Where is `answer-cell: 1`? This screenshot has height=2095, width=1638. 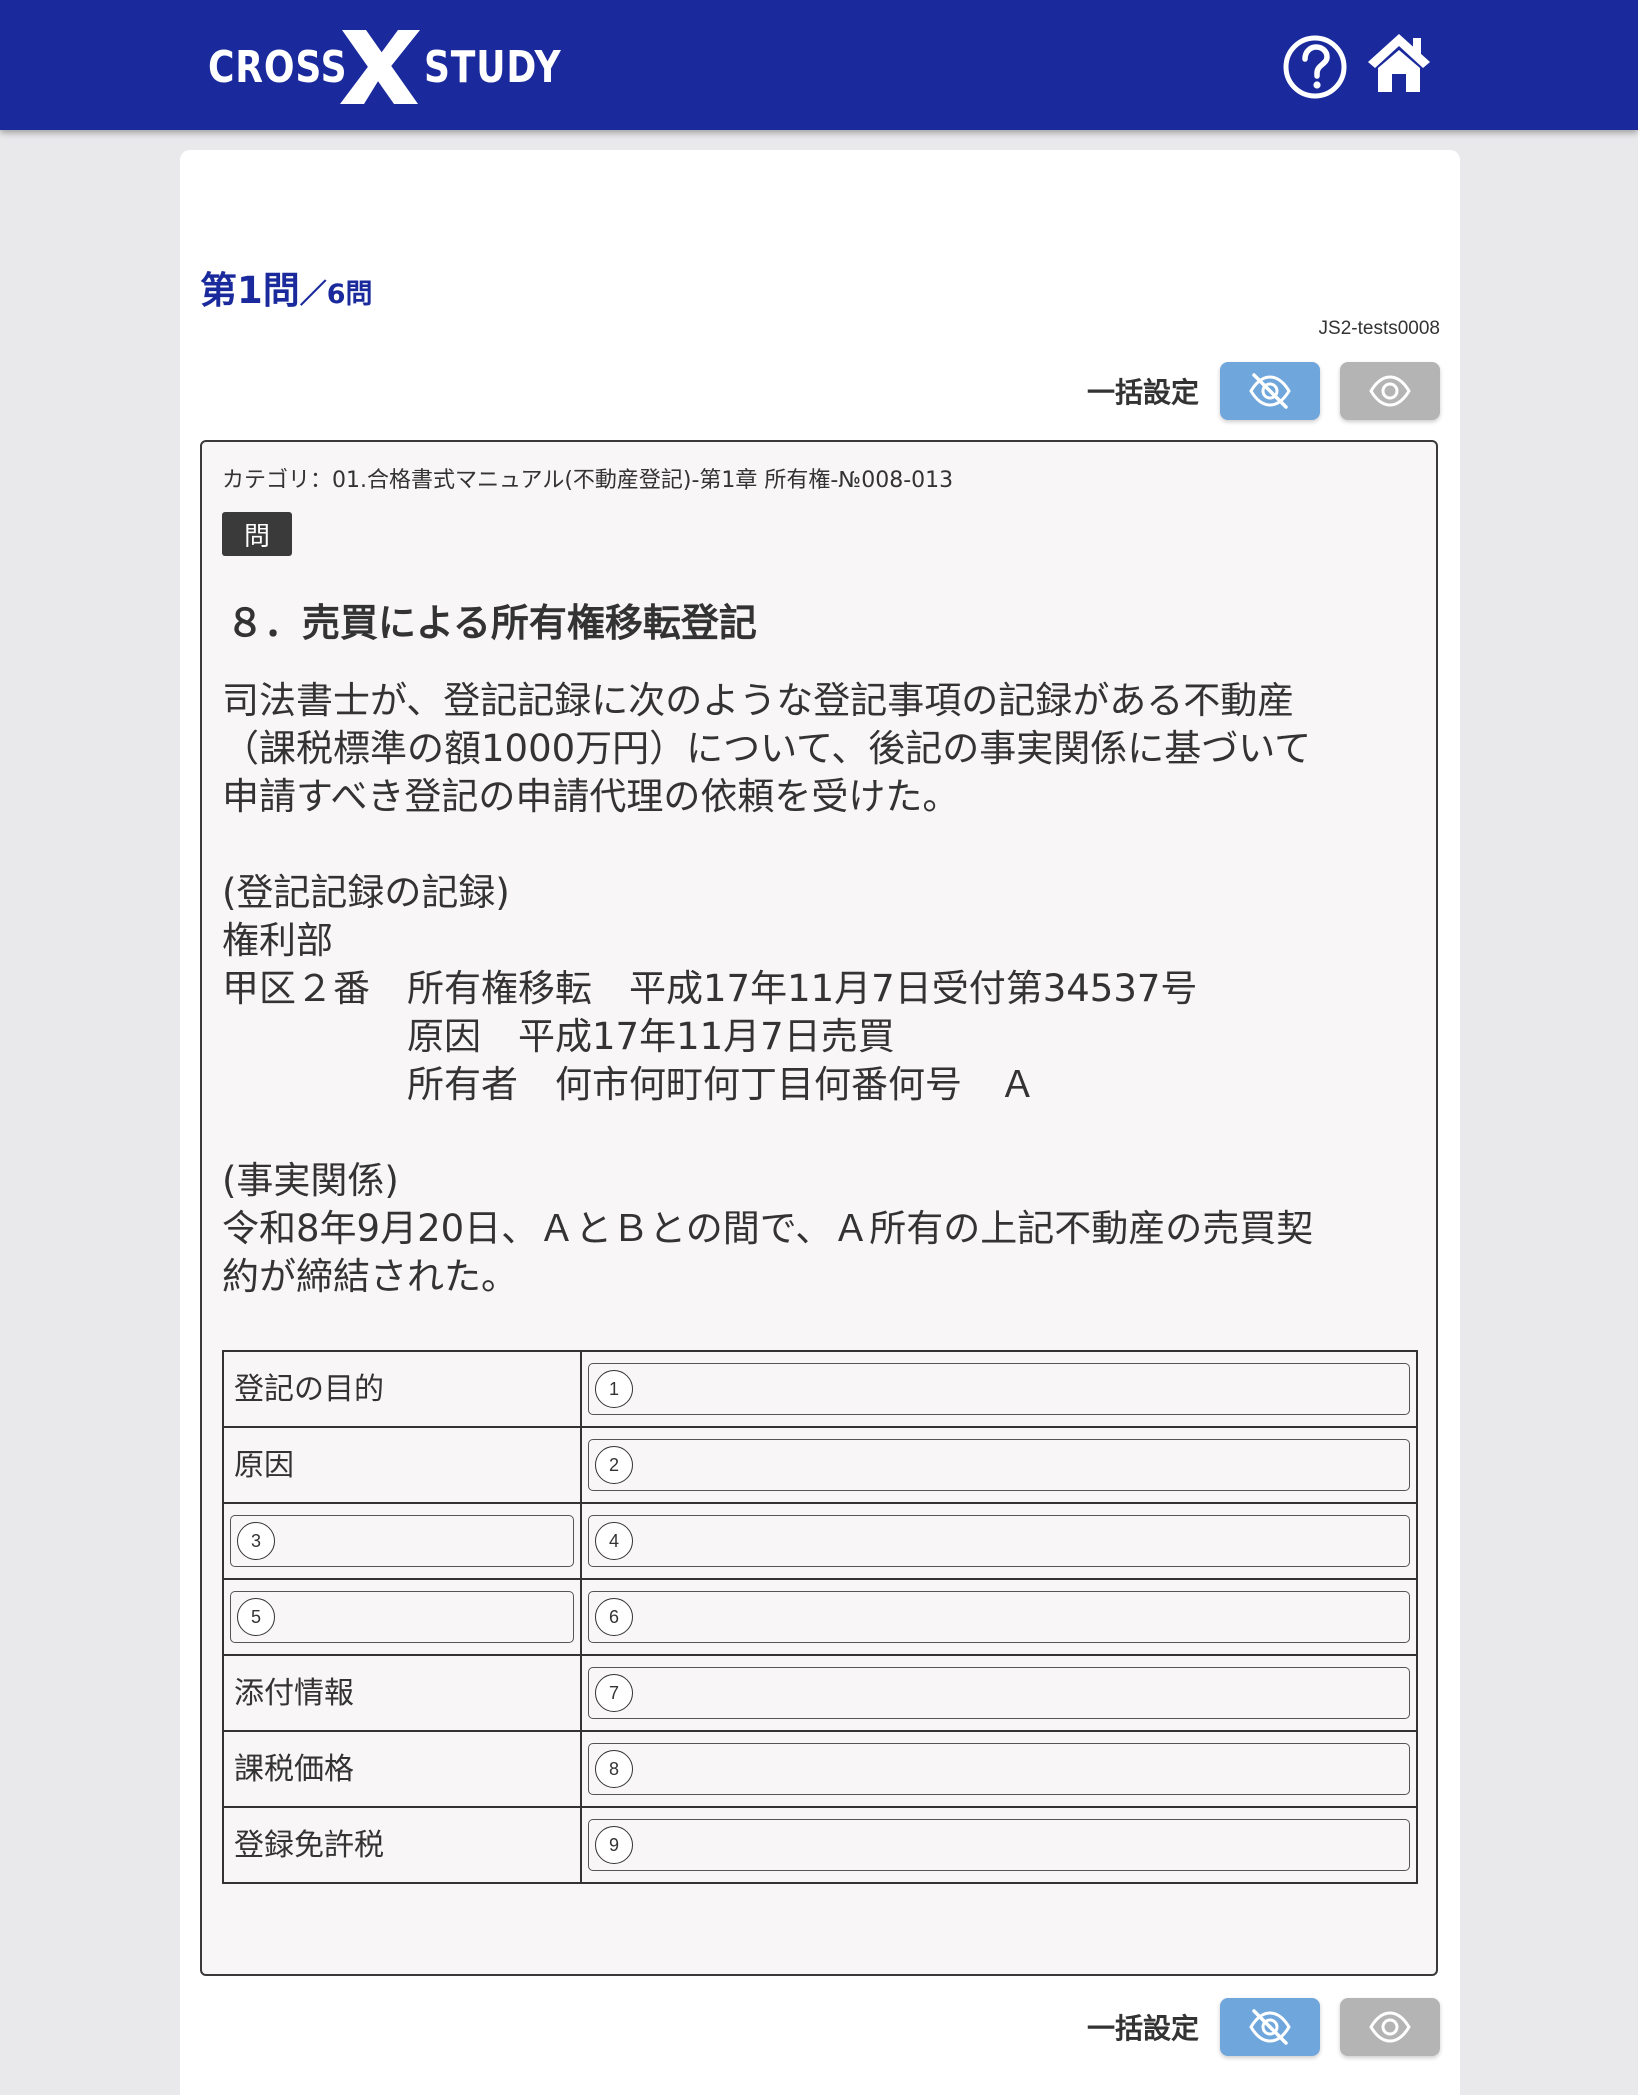 answer-cell: 1 is located at coordinates (999, 1389).